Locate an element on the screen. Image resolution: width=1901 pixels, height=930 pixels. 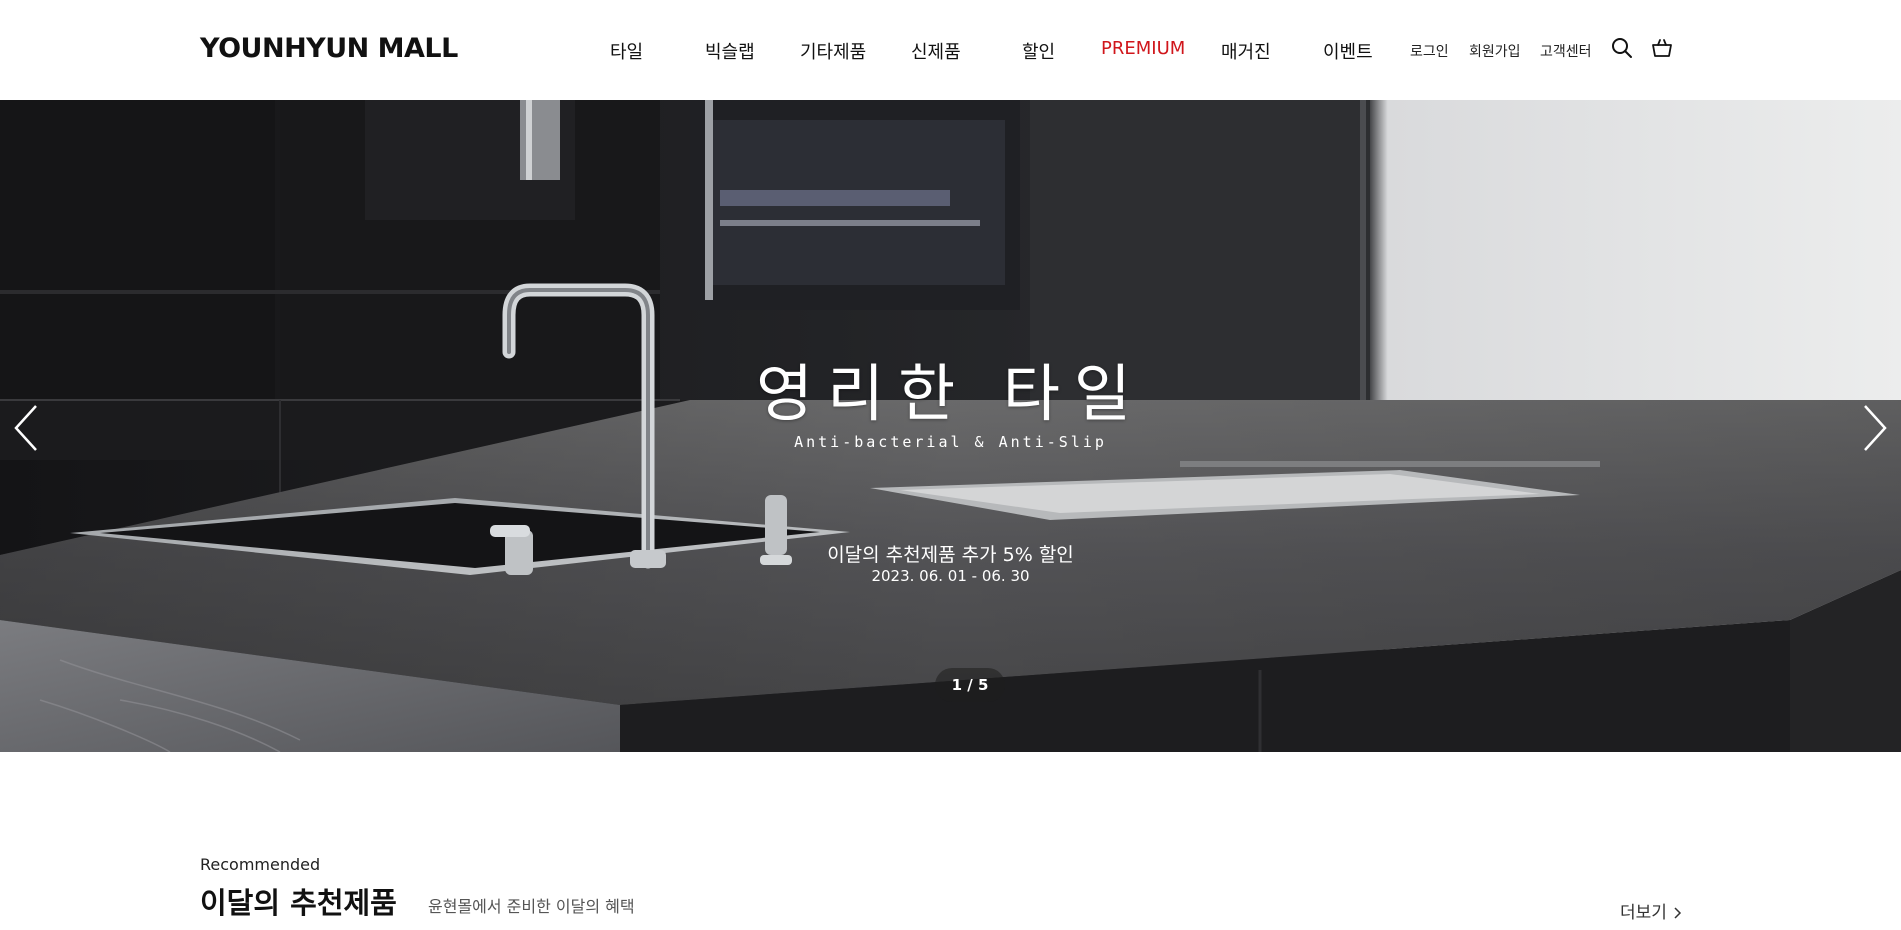
hero-promo-text: 이달의 추천제품 추가 5% 할인 is located at coordinates (950, 555).